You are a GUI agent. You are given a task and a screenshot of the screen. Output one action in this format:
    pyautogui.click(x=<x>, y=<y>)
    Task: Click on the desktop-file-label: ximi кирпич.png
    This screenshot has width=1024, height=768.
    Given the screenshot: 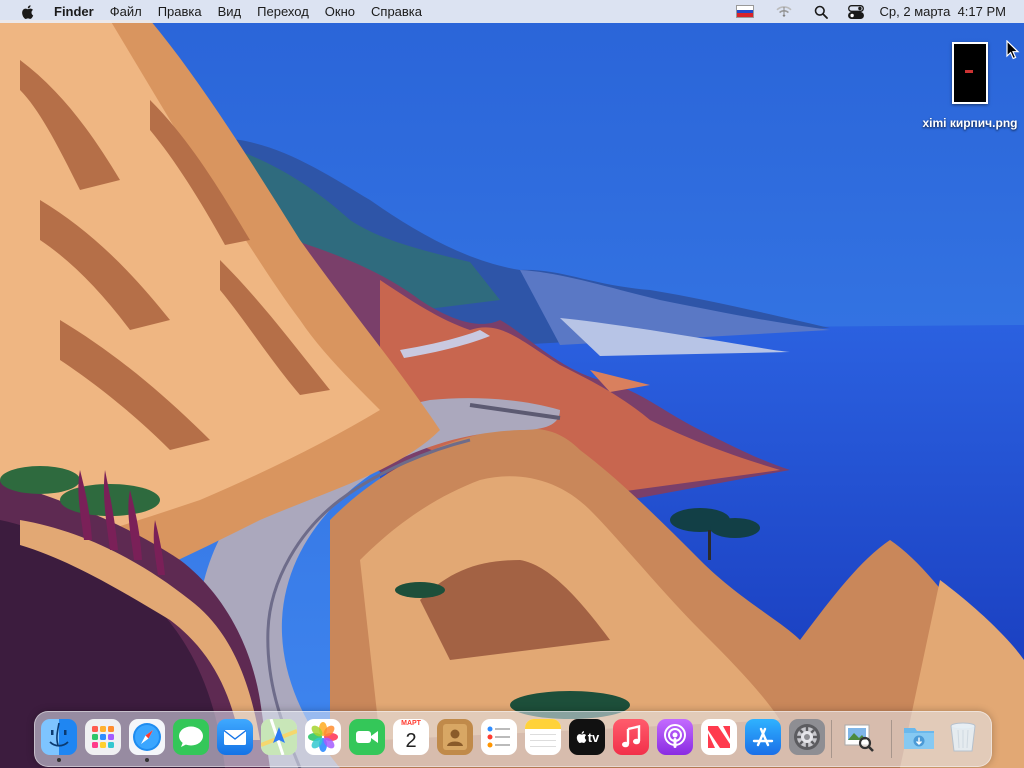 What is the action you would take?
    pyautogui.click(x=970, y=123)
    